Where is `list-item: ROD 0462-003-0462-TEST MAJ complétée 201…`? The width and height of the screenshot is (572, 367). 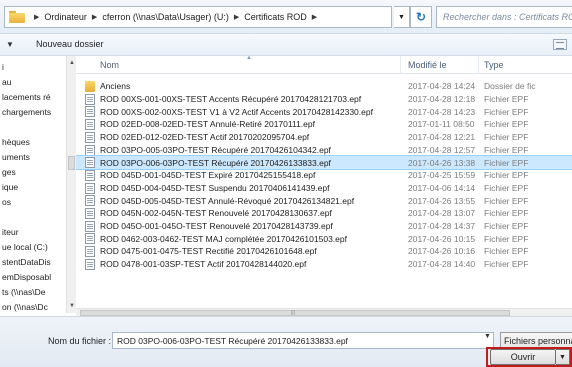
list-item: ROD 0462-003-0462-TEST MAJ complétée 201… is located at coordinates (324, 238).